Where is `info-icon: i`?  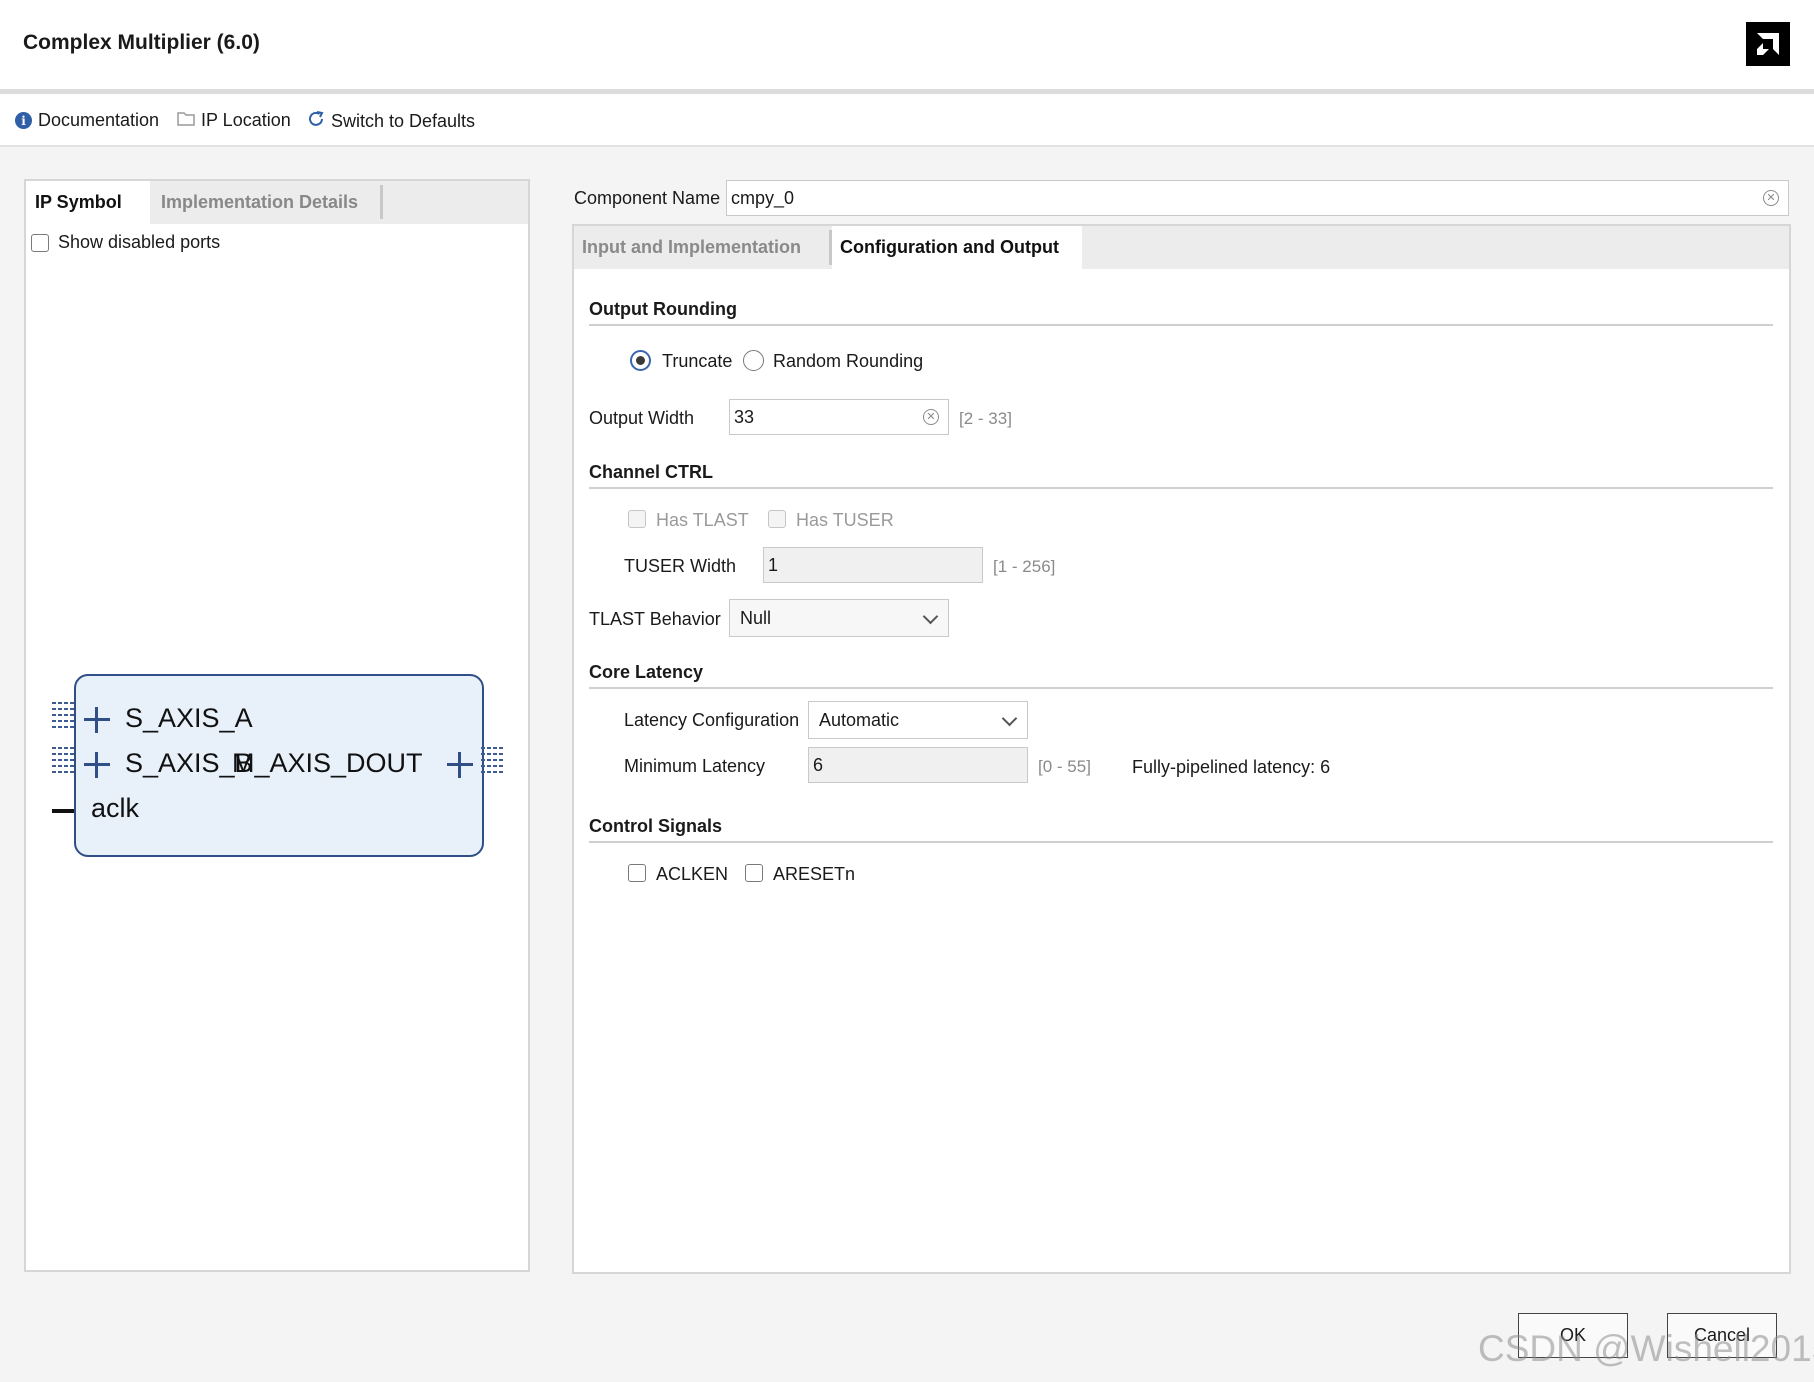 info-icon: i is located at coordinates (23, 120).